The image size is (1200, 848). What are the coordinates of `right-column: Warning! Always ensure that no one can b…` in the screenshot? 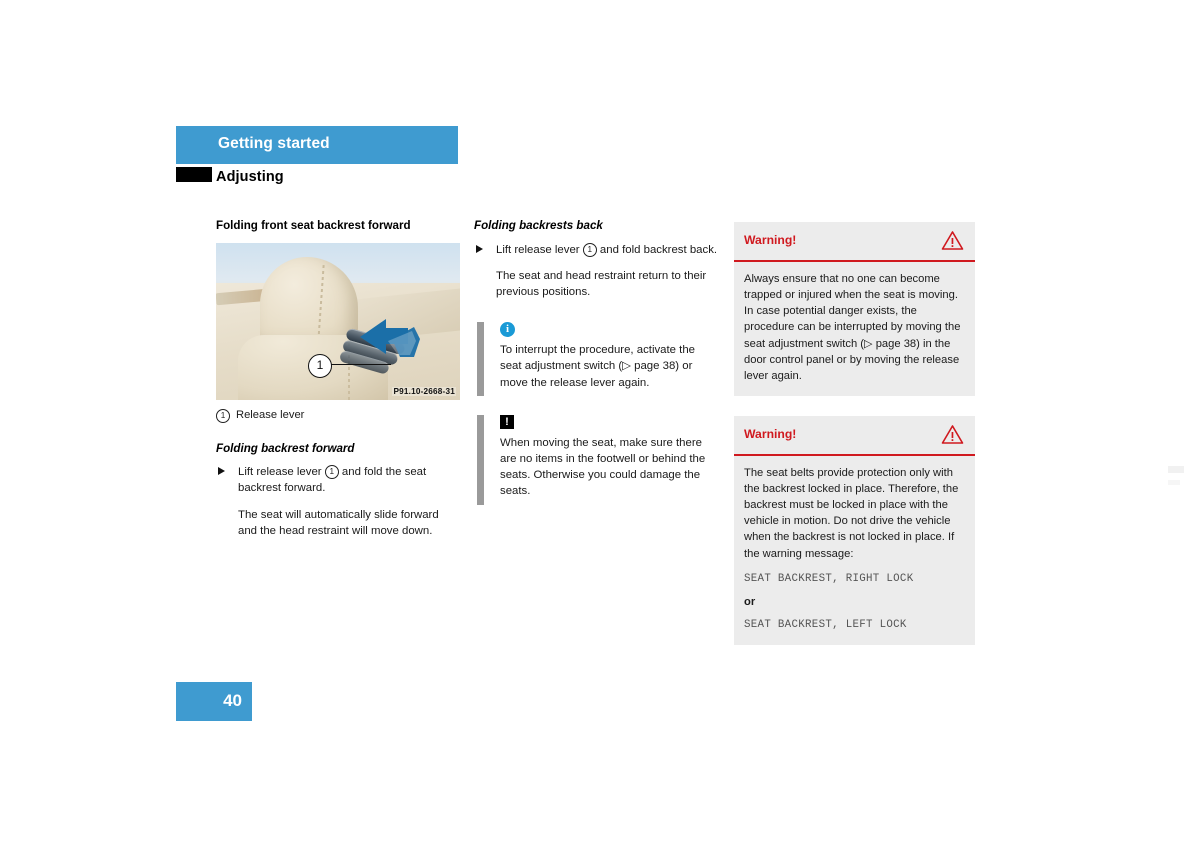 It's located at (854, 443).